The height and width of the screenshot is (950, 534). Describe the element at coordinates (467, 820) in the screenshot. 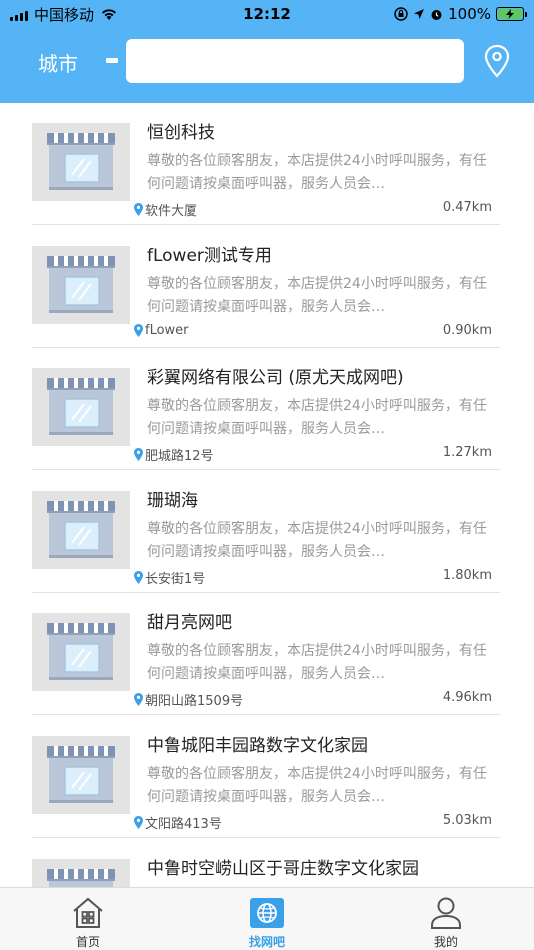

I see `shop-distance: 5.03km` at that location.